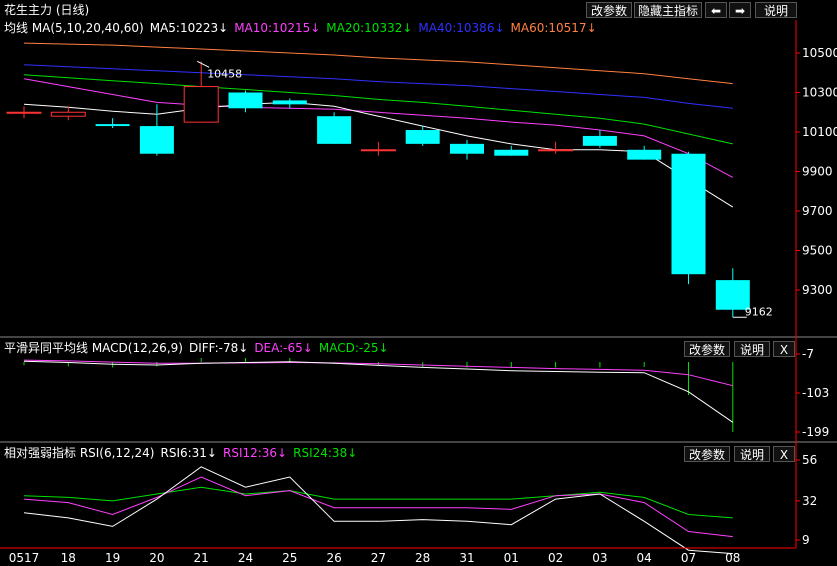 The height and width of the screenshot is (566, 837). I want to click on date-tick-label: 28, so click(422, 558).